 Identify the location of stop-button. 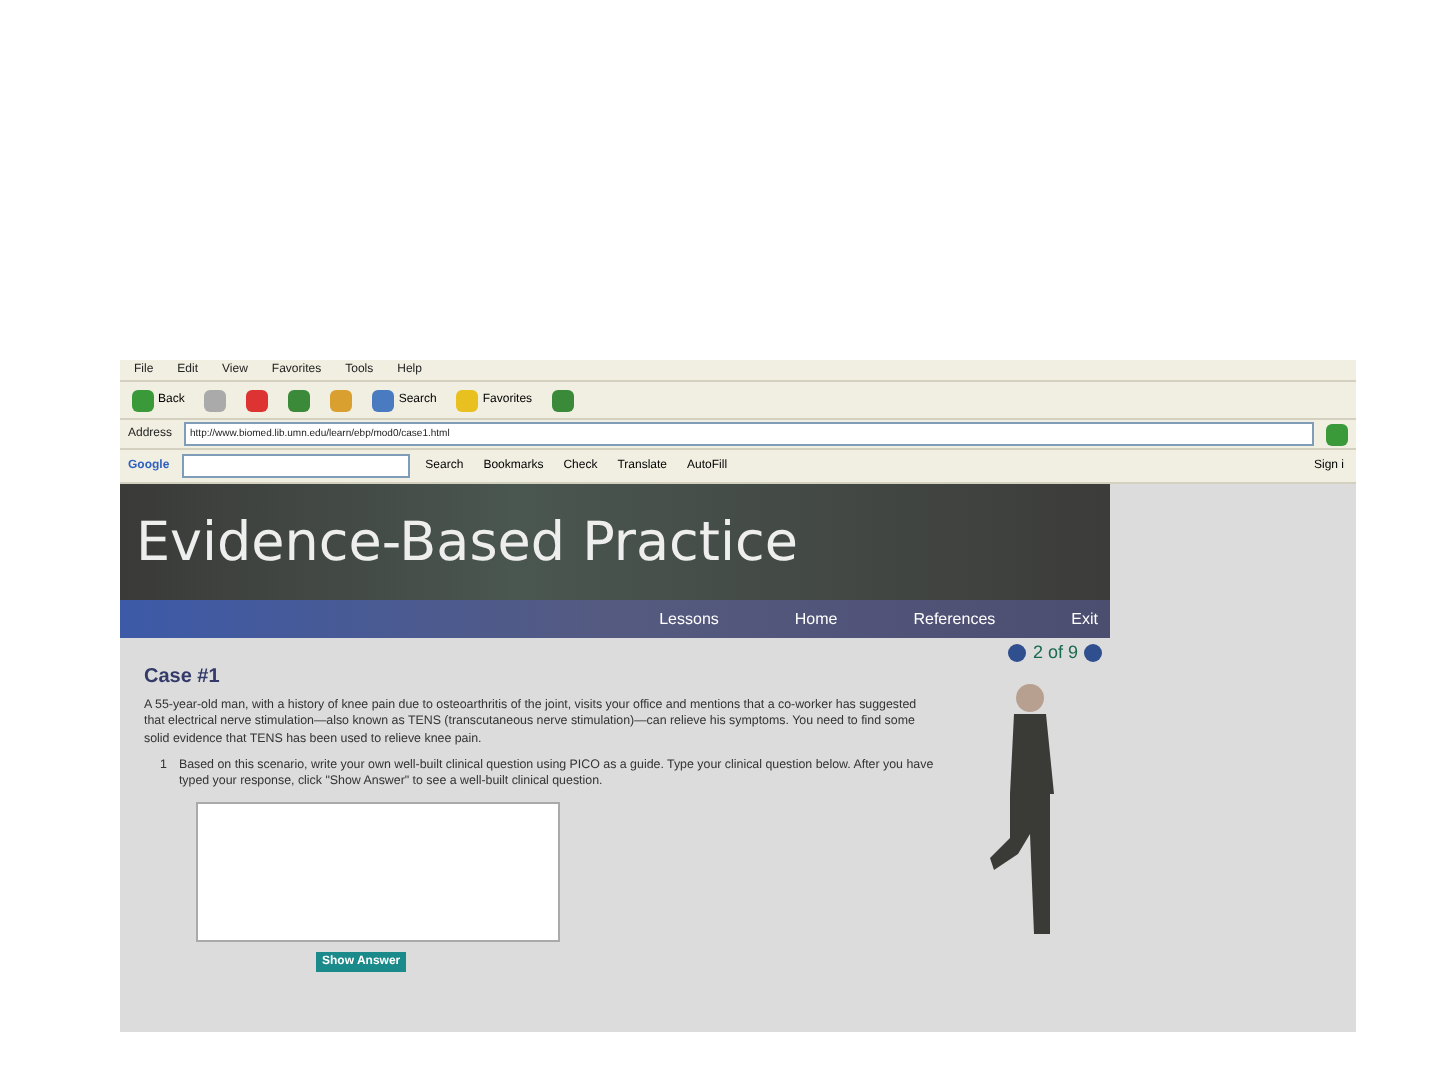
(257, 400).